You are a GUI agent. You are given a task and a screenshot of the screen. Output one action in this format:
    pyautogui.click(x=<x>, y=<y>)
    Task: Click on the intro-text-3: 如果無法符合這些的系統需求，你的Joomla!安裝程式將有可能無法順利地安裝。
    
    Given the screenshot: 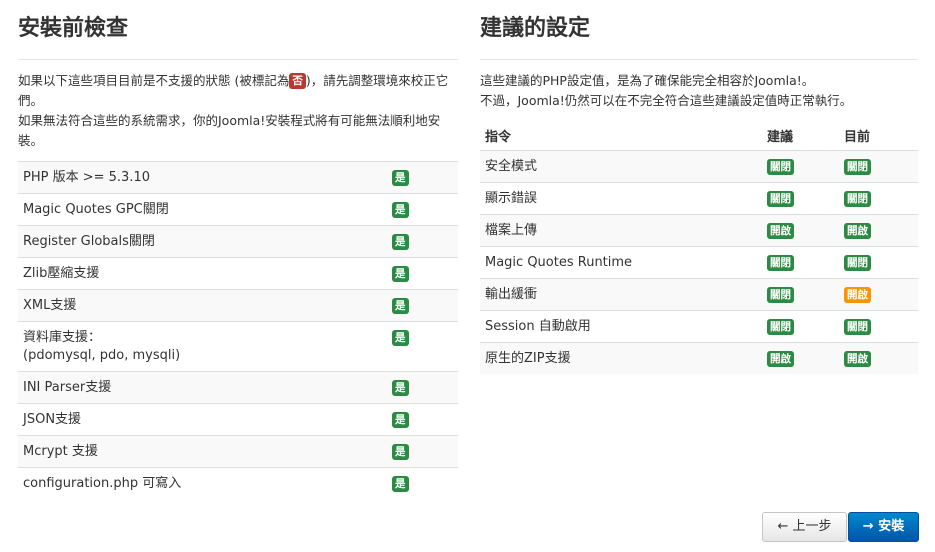 What is the action you would take?
    pyautogui.click(x=229, y=130)
    